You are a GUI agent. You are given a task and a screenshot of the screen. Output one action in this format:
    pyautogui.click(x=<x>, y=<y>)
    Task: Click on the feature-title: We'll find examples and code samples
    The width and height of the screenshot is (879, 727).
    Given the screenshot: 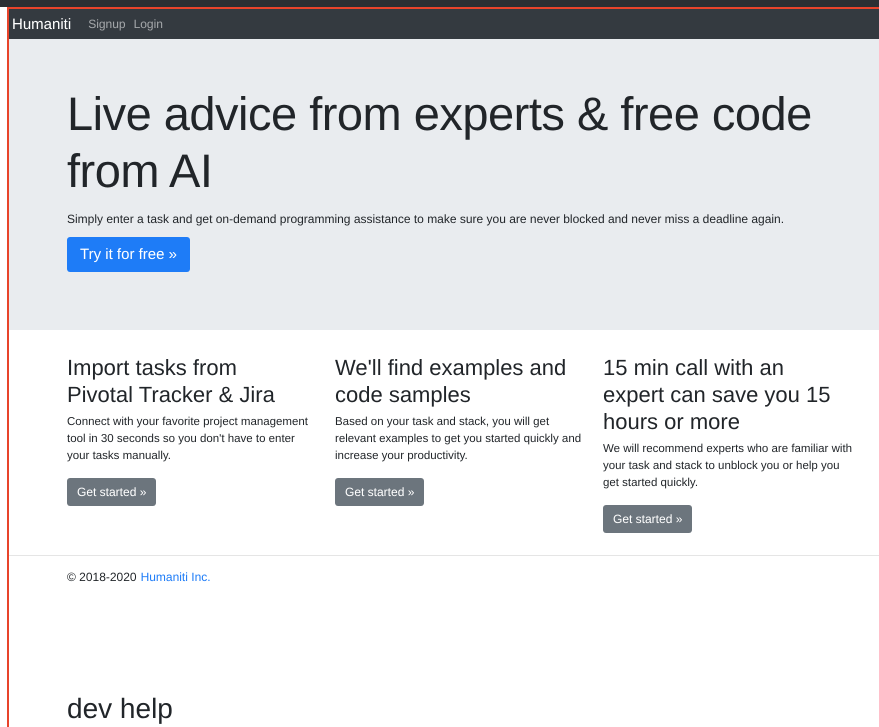 What is the action you would take?
    pyautogui.click(x=451, y=381)
    